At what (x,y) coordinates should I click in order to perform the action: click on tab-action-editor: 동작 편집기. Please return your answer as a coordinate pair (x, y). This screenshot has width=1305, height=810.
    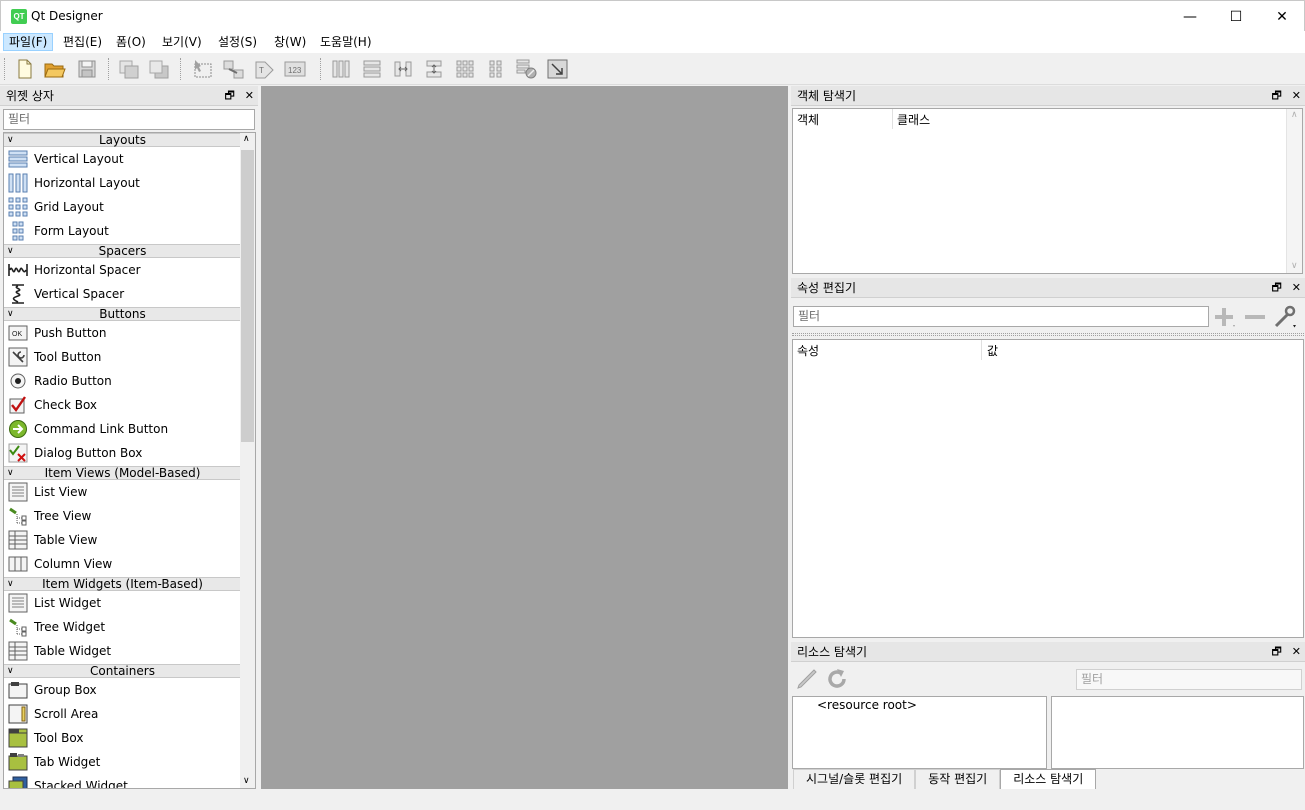
    Looking at the image, I should click on (958, 779).